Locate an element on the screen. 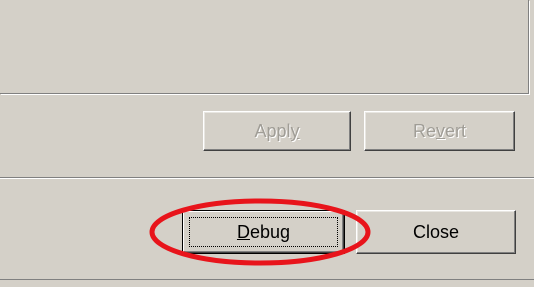  debug-button-label: Debug is located at coordinates (263, 231).